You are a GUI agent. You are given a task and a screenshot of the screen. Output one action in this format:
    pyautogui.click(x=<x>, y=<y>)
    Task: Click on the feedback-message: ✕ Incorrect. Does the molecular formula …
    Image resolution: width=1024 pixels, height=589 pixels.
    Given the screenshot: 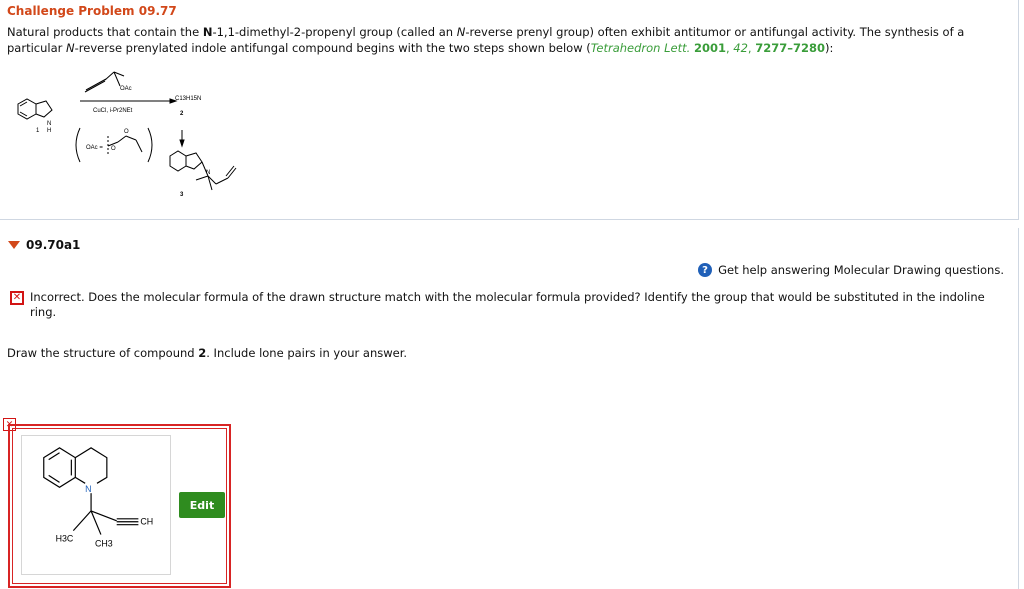 What is the action you would take?
    pyautogui.click(x=505, y=305)
    